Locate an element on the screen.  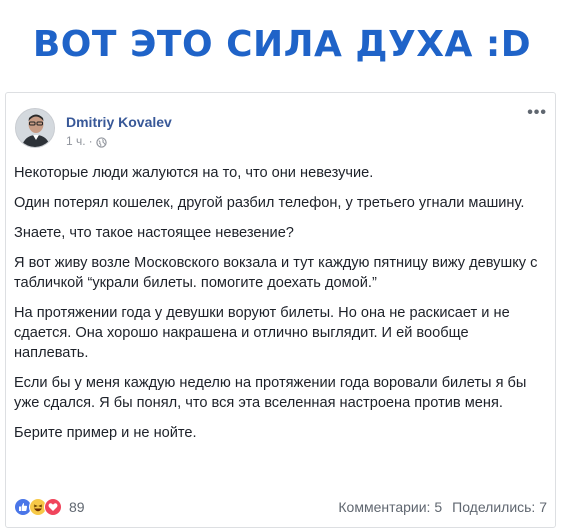
avatar-portrait-image is located at coordinates (35, 128).